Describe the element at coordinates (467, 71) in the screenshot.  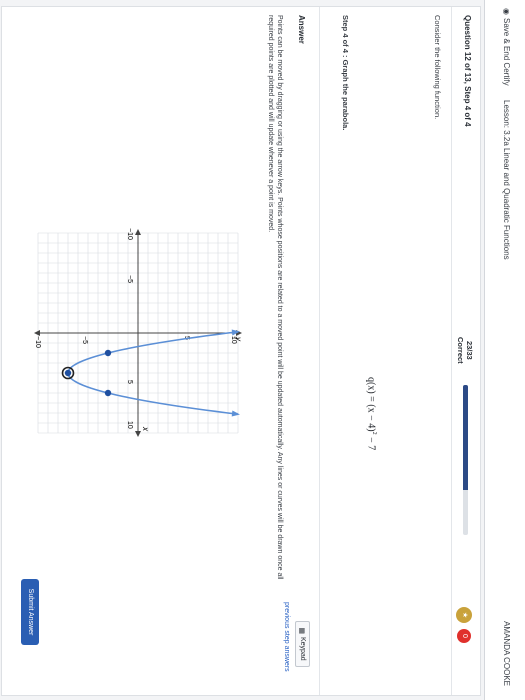
I see `question-title: Question 12 of 13, Step 4 of 4` at that location.